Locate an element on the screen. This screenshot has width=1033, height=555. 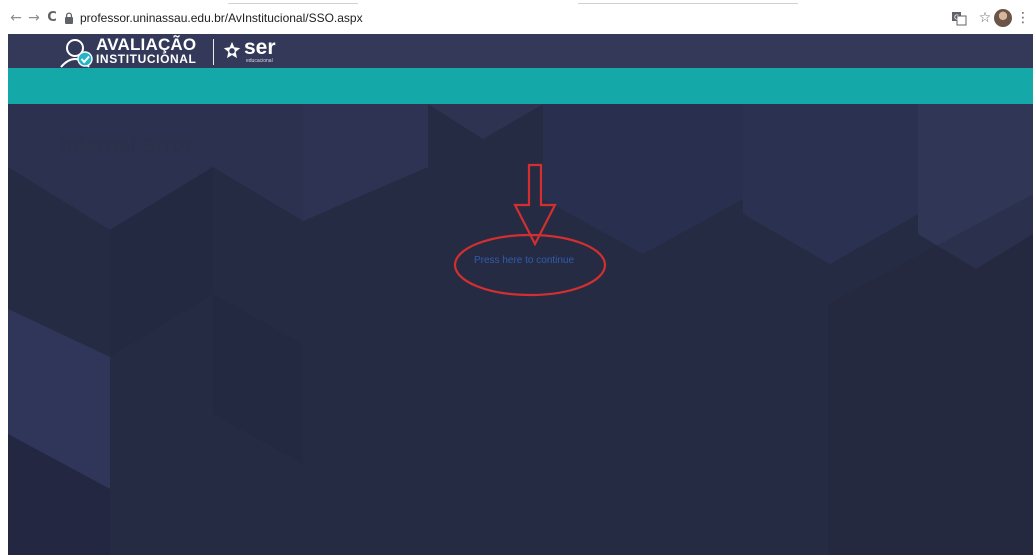
error-title: Internal Error is located at coordinates (127, 145).